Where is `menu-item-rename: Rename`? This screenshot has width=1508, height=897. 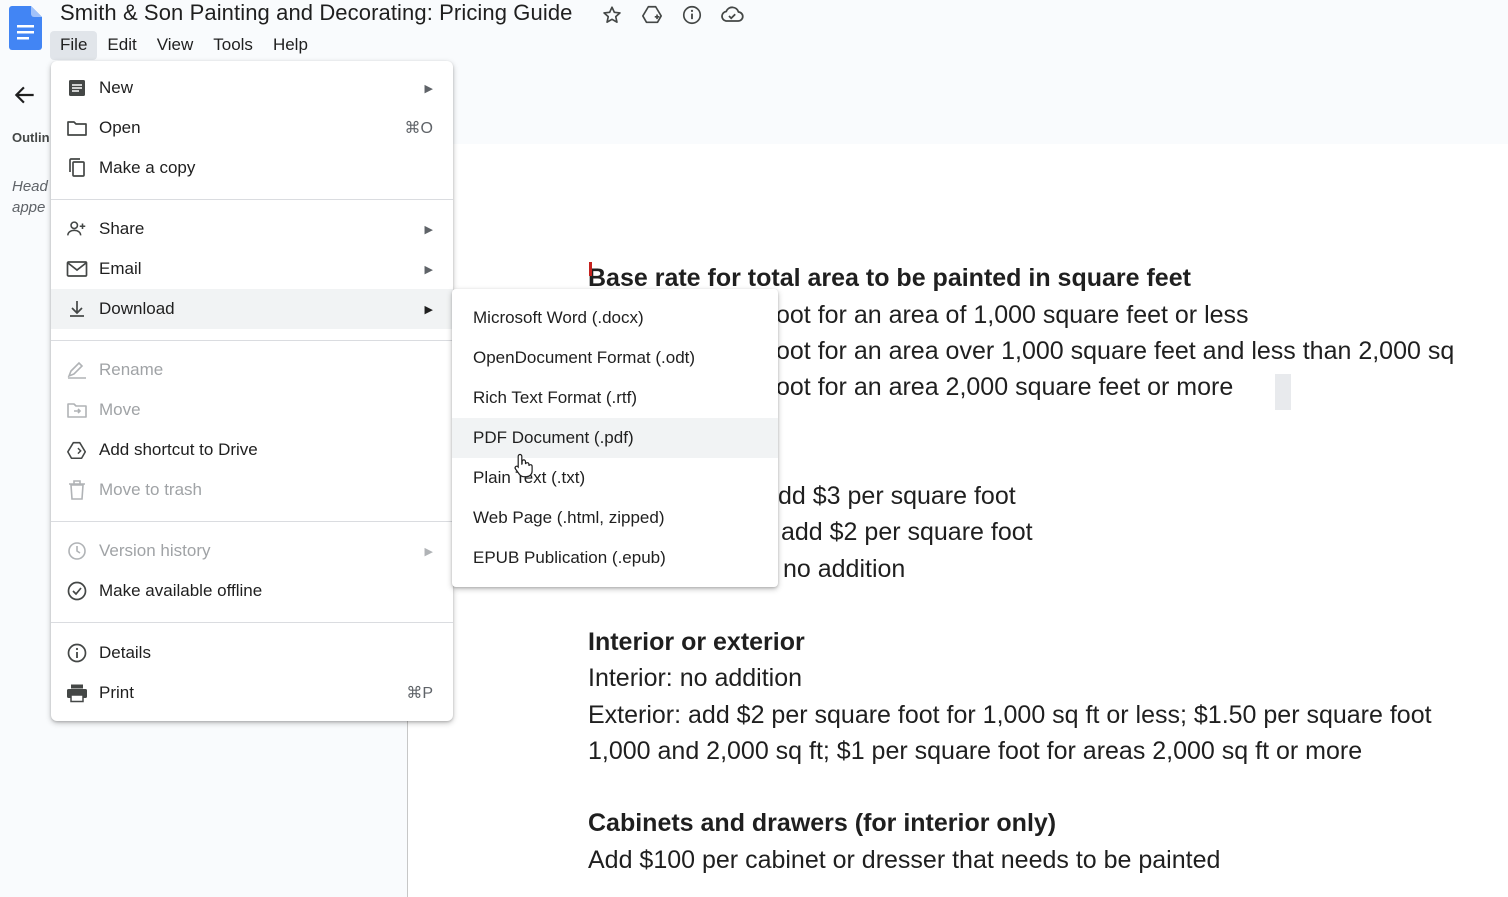
menu-item-rename: Rename is located at coordinates (252, 370).